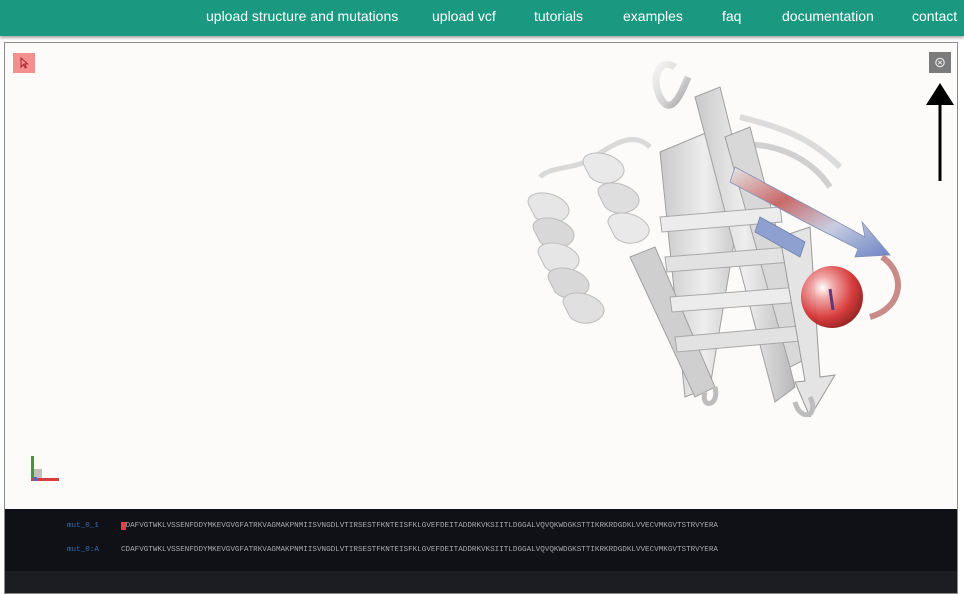 The height and width of the screenshot is (594, 964). Describe the element at coordinates (302, 16) in the screenshot. I see `nav-upload-structure: upload structure and mutations` at that location.